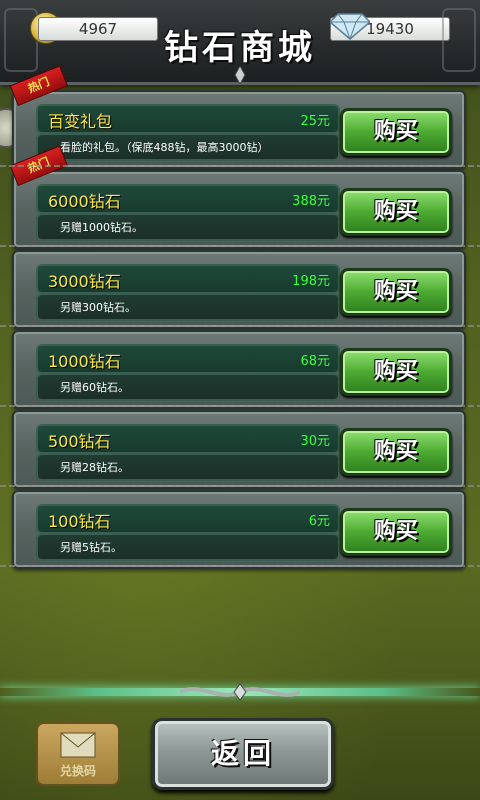 This screenshot has width=480, height=800. I want to click on shop-item-row: 500钻石 30元 另赠28钻石。 购买, so click(239, 449).